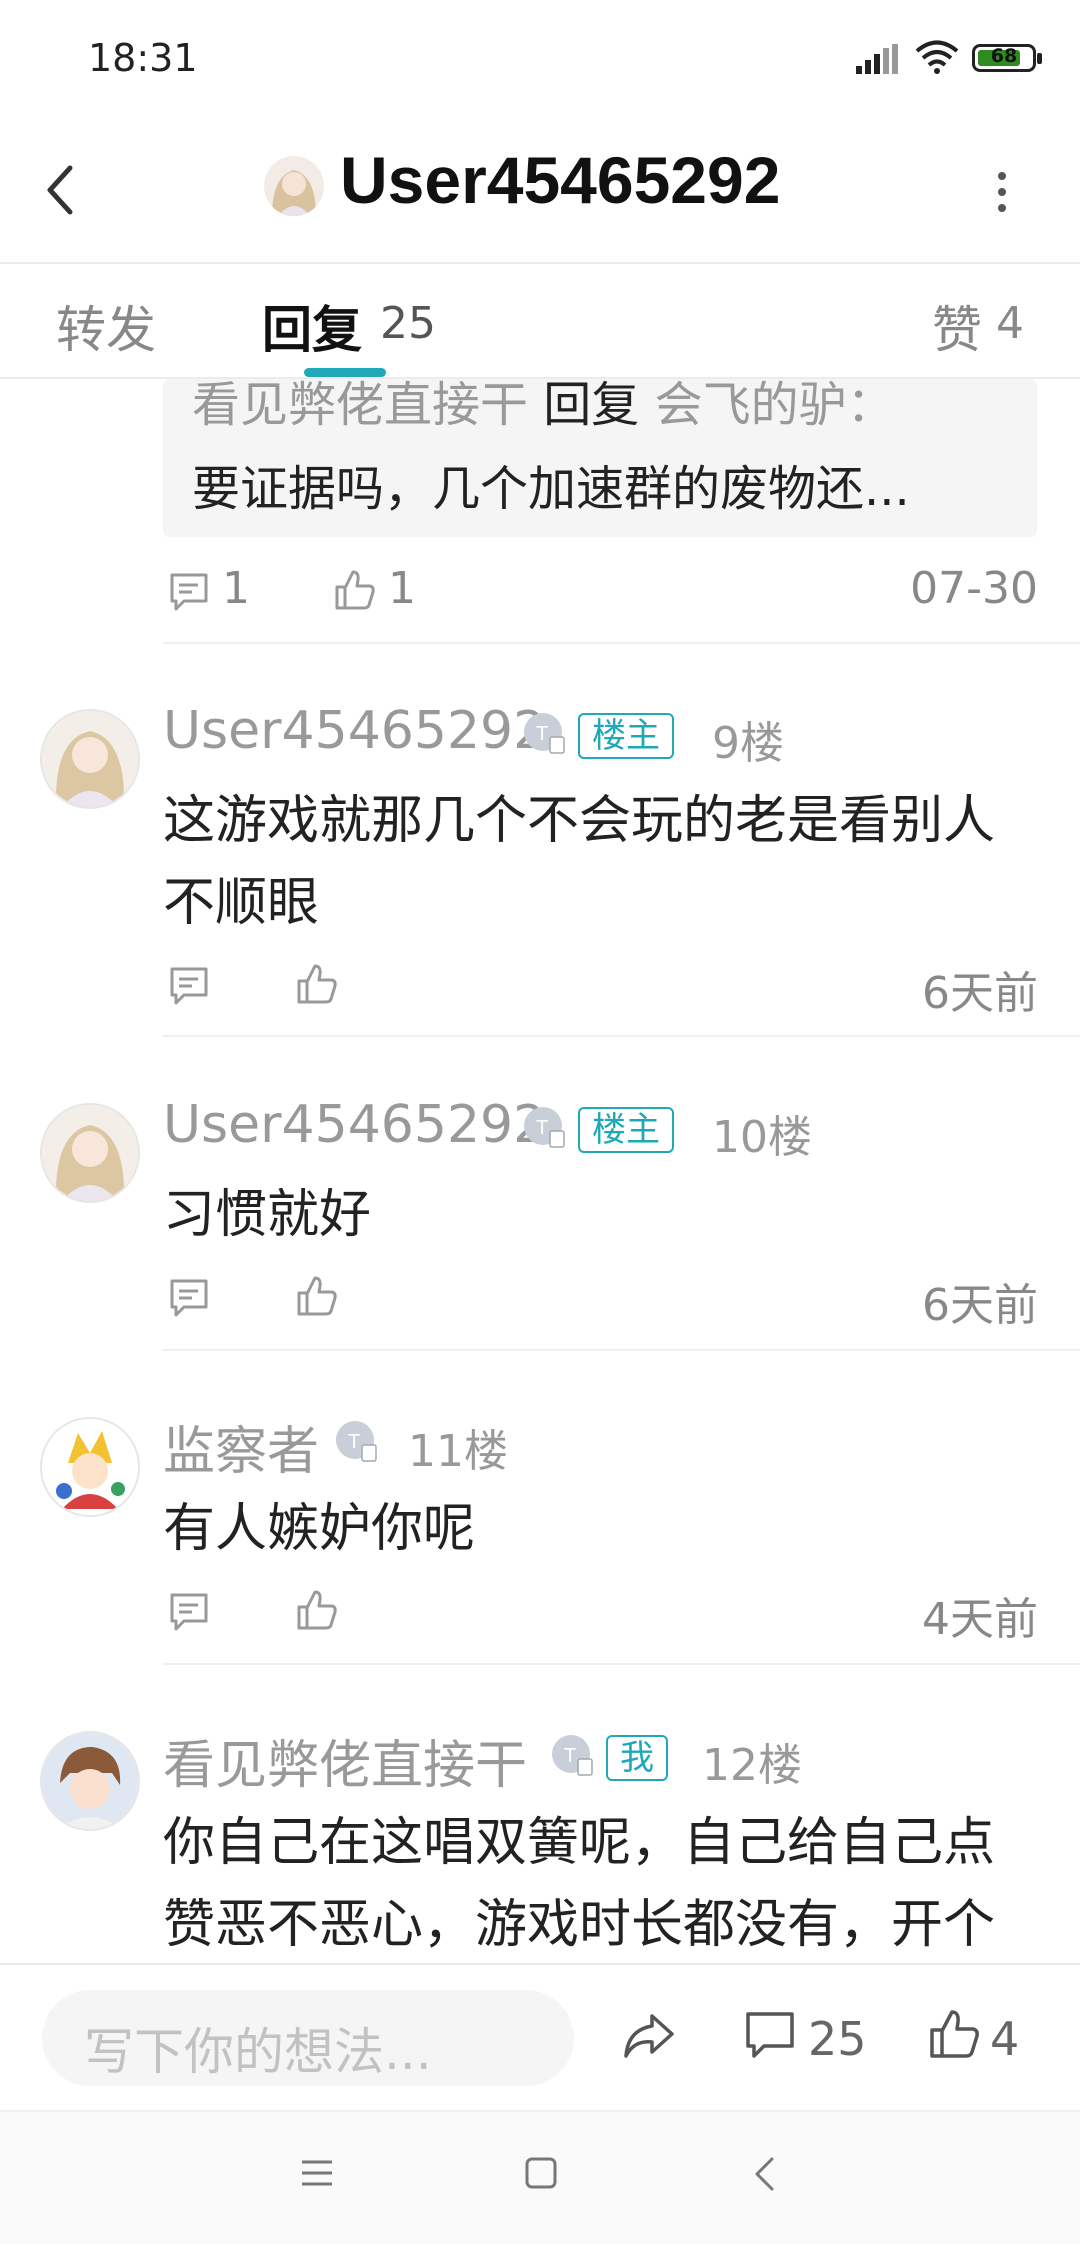 This screenshot has height=2244, width=1080. What do you see at coordinates (937, 57) in the screenshot?
I see `wifi-icon` at bounding box center [937, 57].